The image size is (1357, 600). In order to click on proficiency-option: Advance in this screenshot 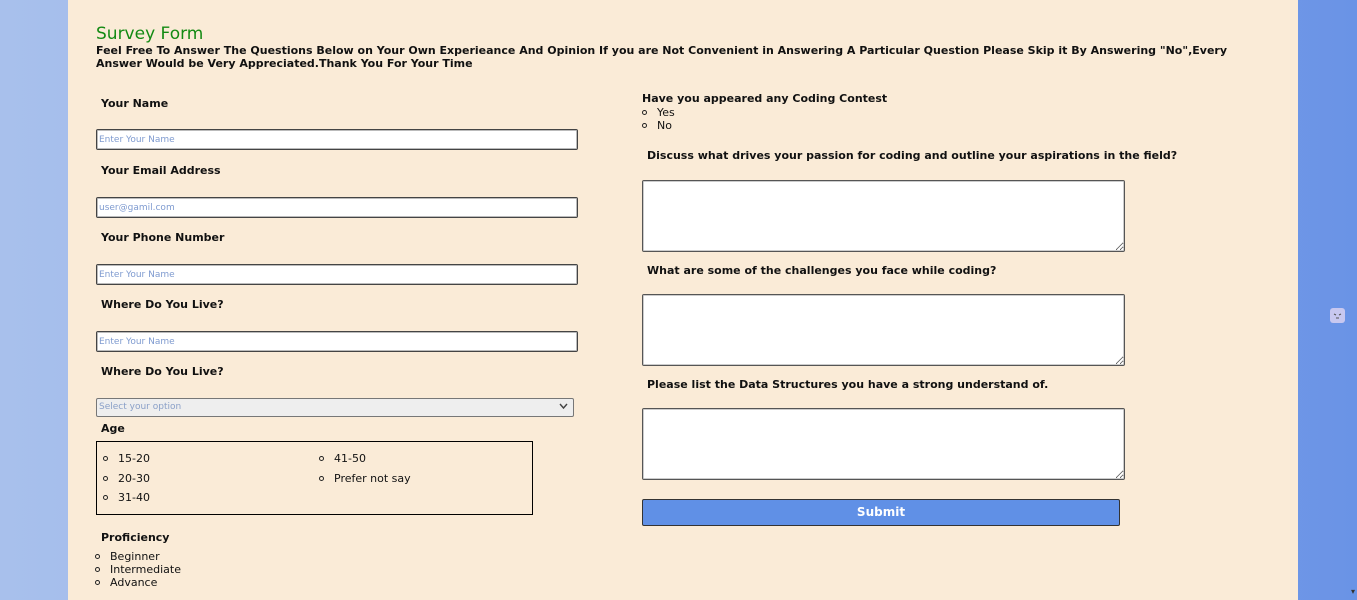, I will do `click(126, 582)`.